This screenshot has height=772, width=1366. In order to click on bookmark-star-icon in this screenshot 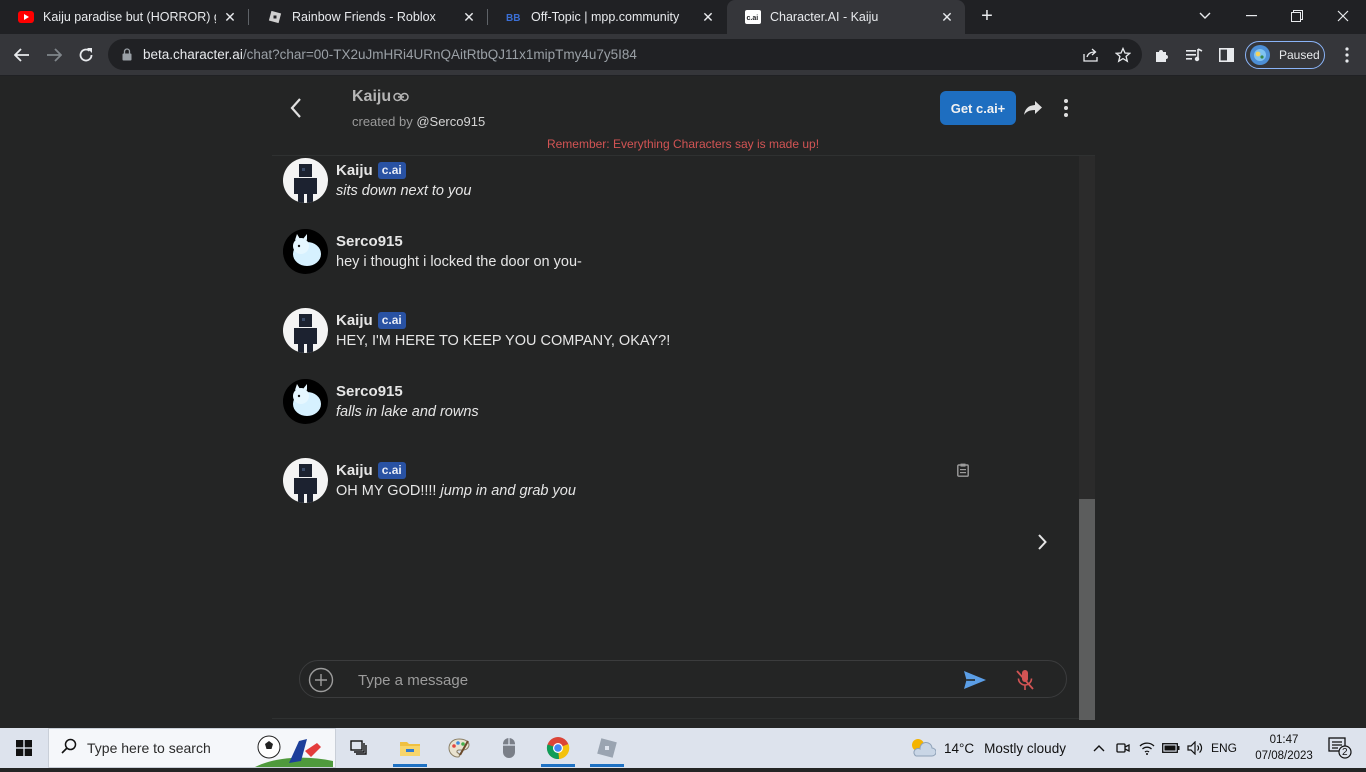, I will do `click(1123, 55)`.